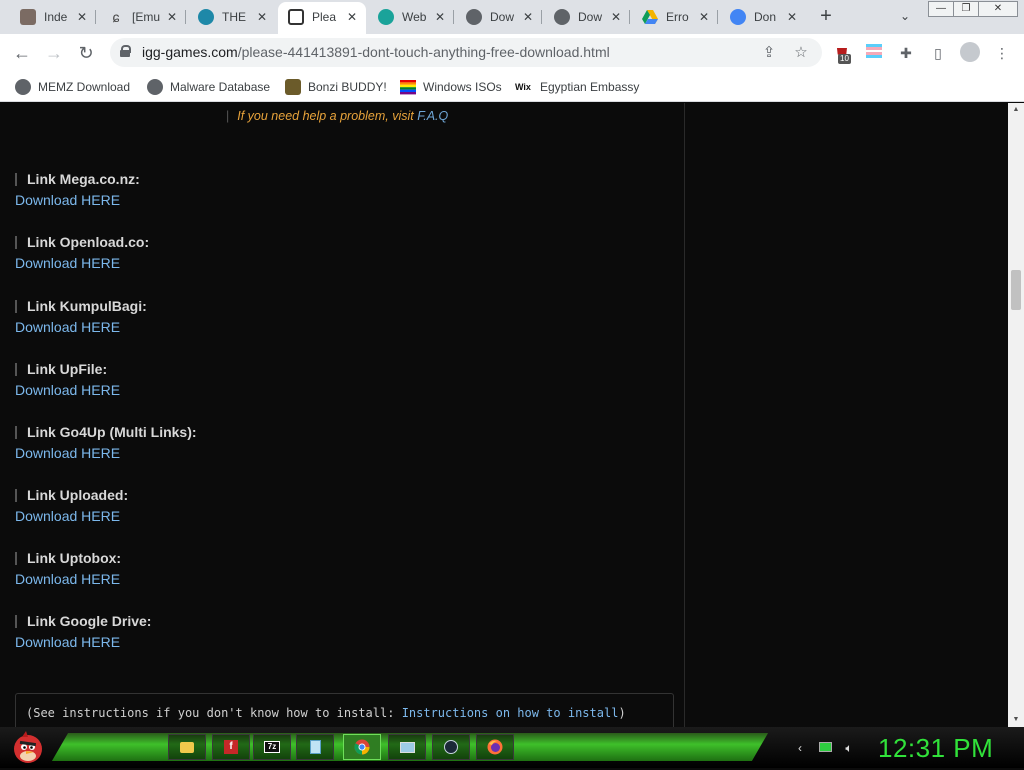  Describe the element at coordinates (71, 495) in the screenshot. I see `link-label: Link Uploaded:` at that location.